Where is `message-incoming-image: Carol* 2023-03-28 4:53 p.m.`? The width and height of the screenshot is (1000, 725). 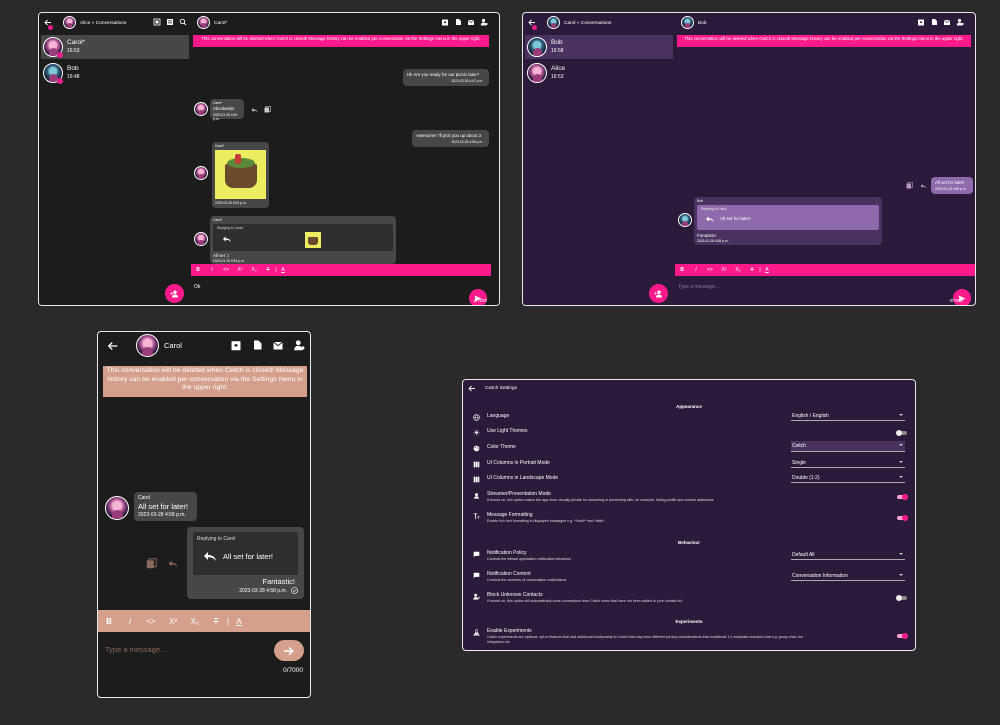 message-incoming-image: Carol* 2023-03-28 4:53 p.m. is located at coordinates (240, 175).